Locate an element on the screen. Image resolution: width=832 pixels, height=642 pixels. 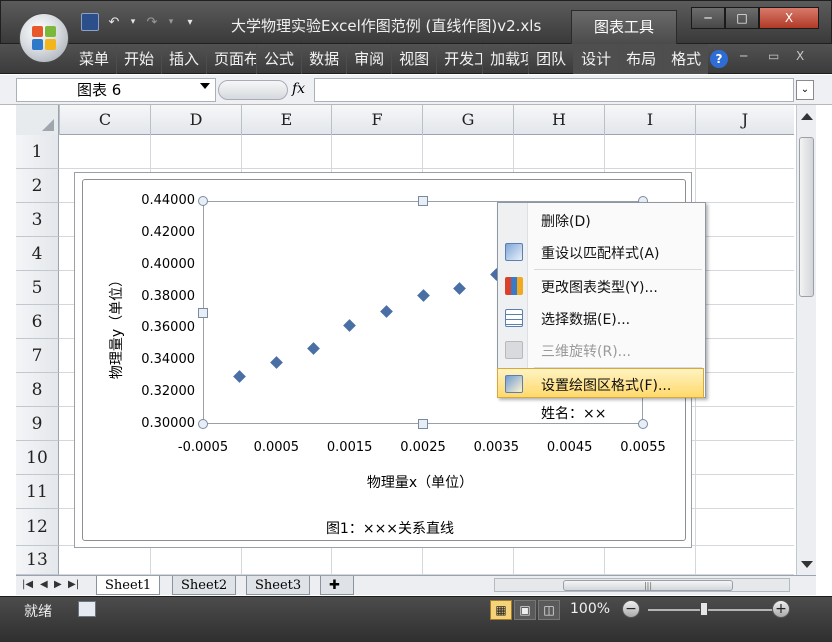
horizontal-scrollbar: ||| is located at coordinates (642, 585).